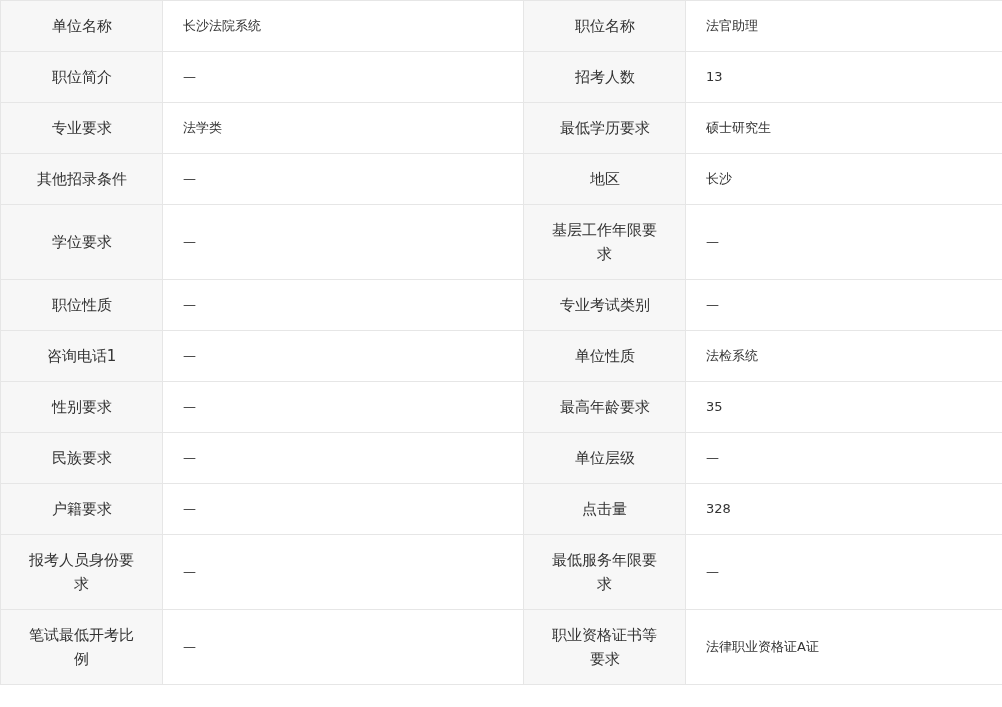  I want to click on field-label: 最低服务年限要求, so click(604, 572).